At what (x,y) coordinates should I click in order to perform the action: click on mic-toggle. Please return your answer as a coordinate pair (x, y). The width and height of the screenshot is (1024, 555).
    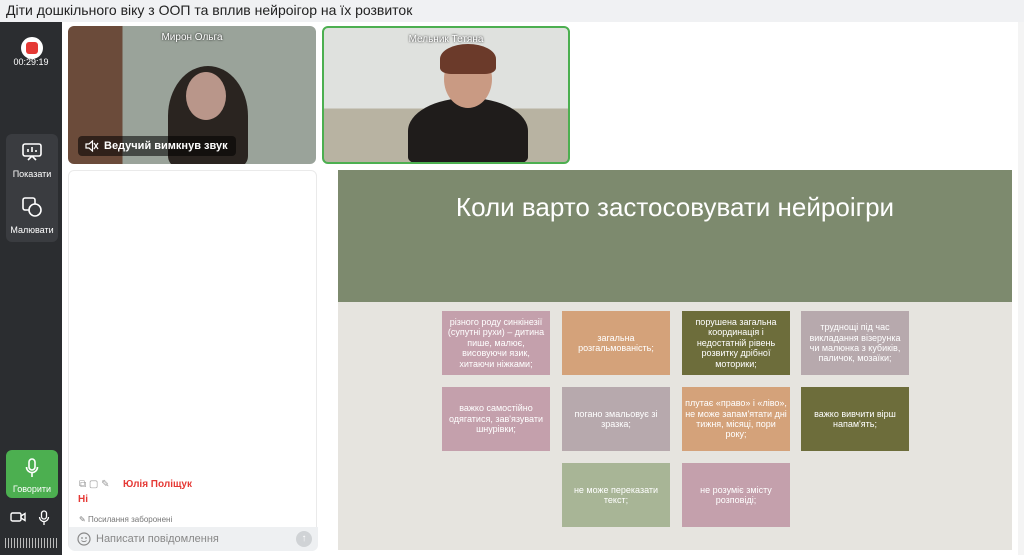
    Looking at the image, I should click on (44, 521).